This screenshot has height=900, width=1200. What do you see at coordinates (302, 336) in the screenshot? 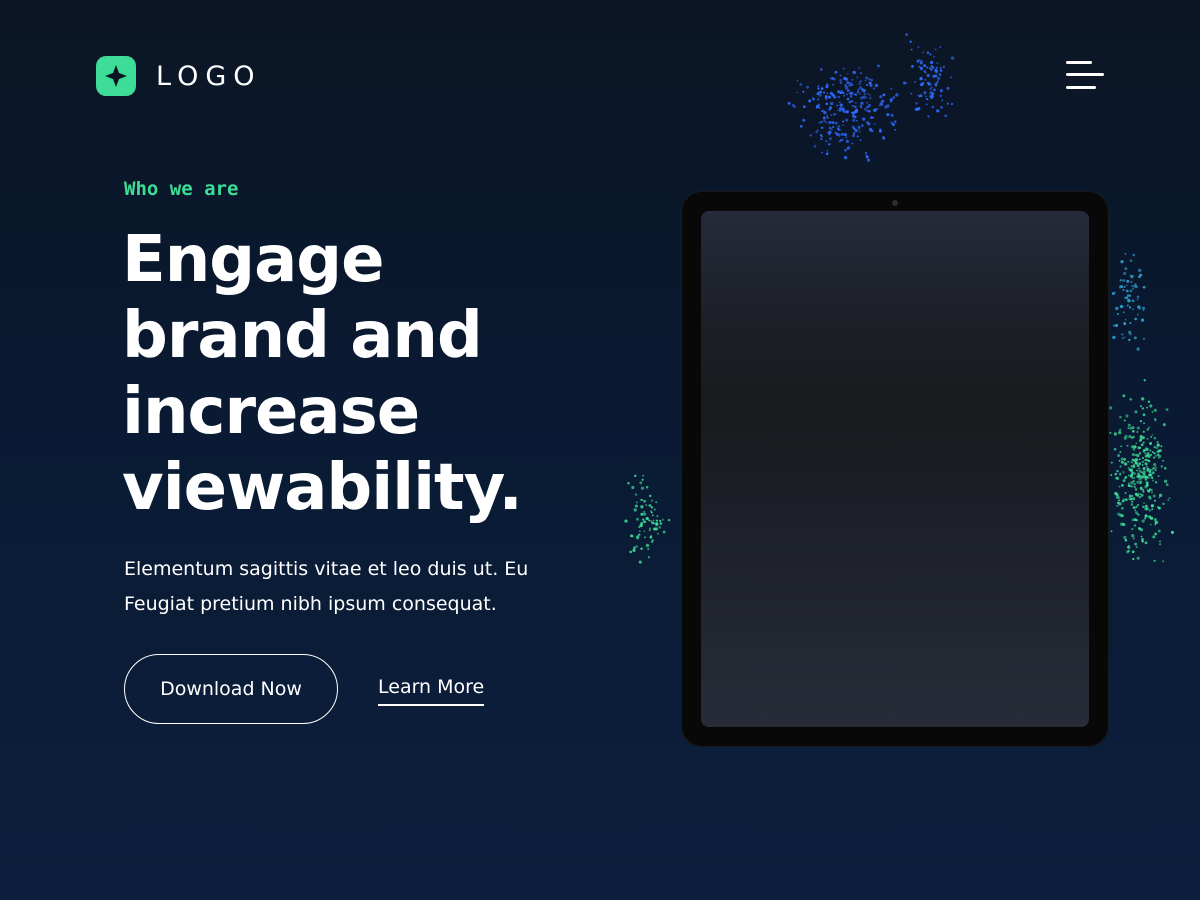
I see `headline-line: brand and` at bounding box center [302, 336].